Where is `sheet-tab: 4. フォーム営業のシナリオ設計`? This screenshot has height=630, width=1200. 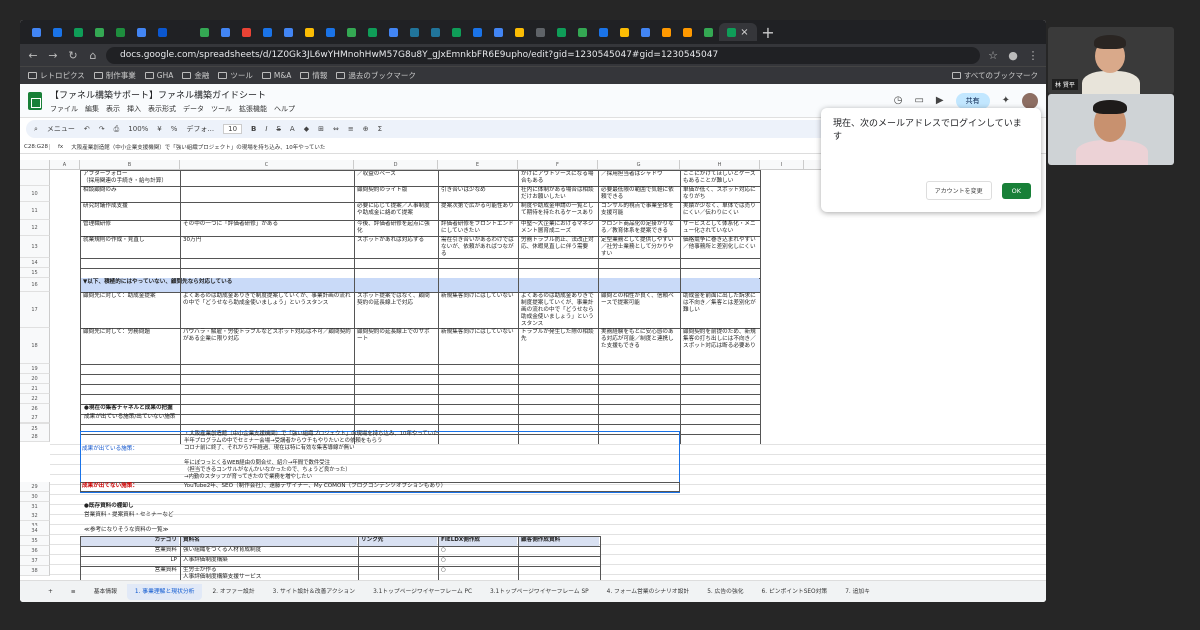
sheet-tab: 4. フォーム営業のシナリオ設計 is located at coordinates (648, 592).